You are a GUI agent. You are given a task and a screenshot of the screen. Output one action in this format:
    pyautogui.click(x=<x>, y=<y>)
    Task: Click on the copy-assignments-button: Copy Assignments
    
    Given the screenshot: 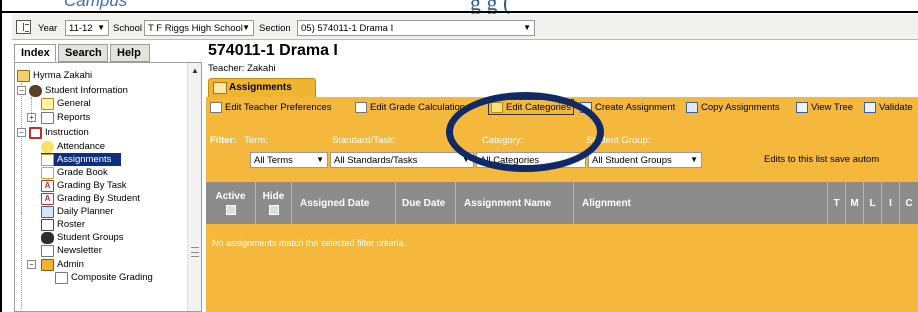 What is the action you would take?
    pyautogui.click(x=733, y=107)
    